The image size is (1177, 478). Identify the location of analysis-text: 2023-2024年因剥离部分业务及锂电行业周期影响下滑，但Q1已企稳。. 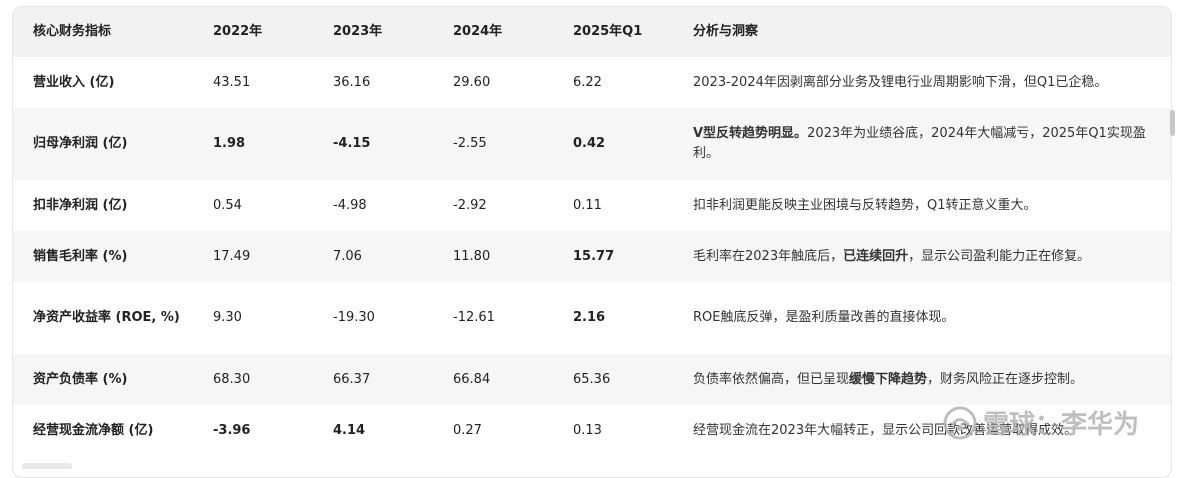
(900, 82).